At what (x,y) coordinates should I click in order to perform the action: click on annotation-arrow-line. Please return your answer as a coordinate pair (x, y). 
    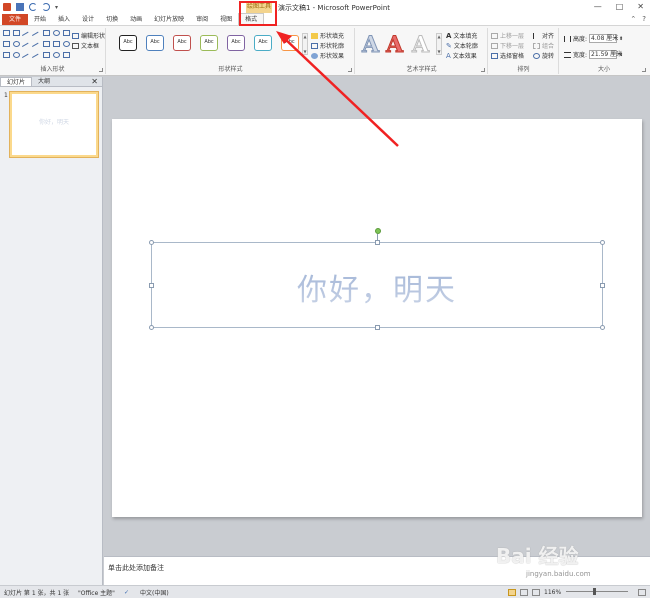
    Looking at the image, I should click on (341, 92).